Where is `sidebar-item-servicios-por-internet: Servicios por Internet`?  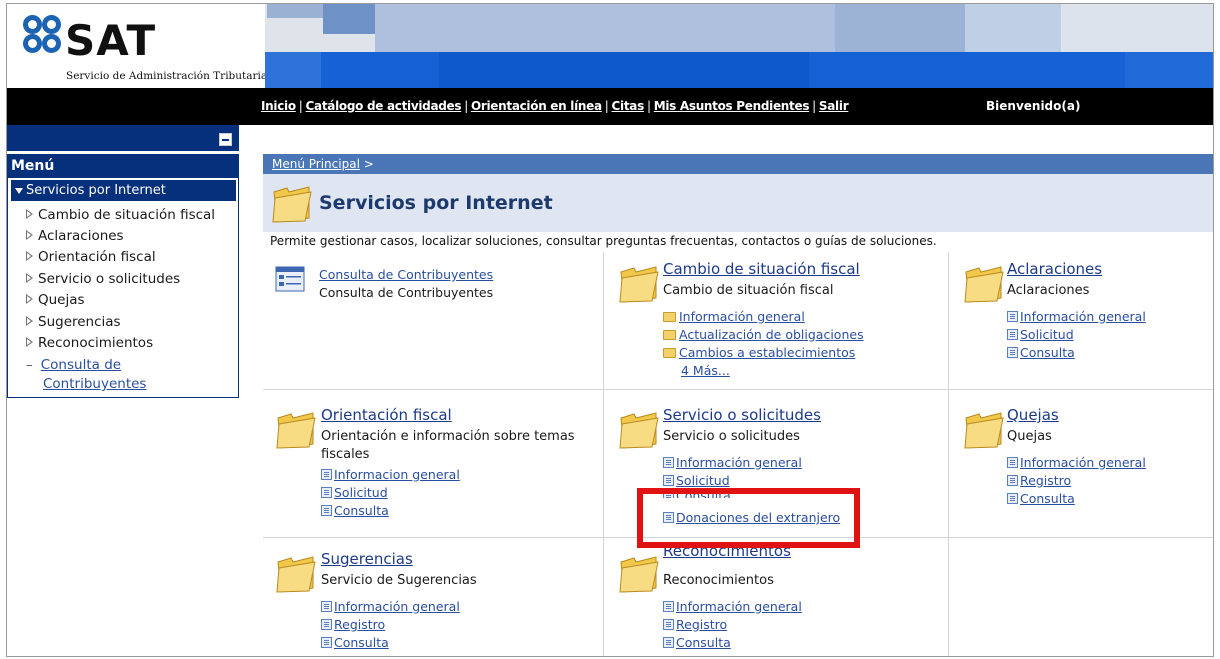
sidebar-item-servicios-por-internet: Servicios por Internet is located at coordinates (123, 190).